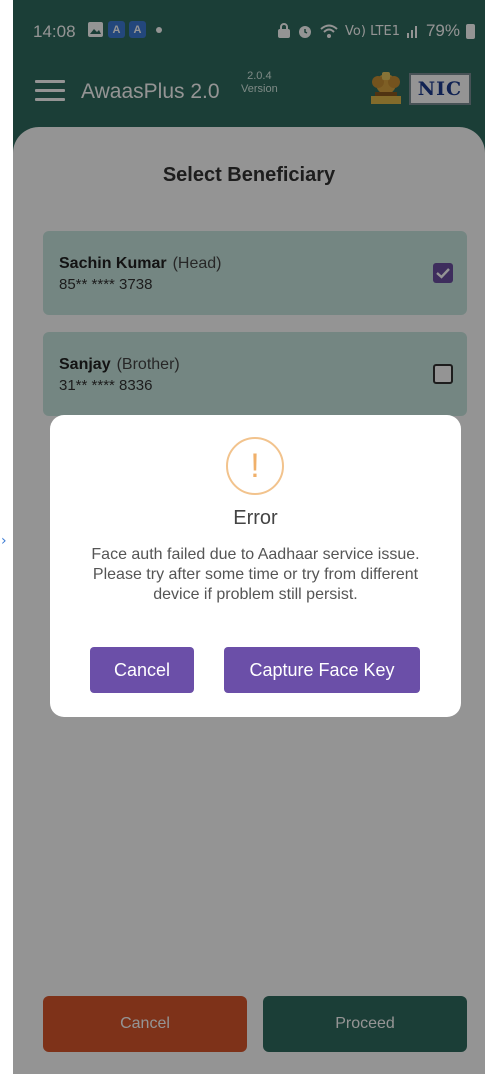 This screenshot has height=1074, width=485. What do you see at coordinates (255, 518) in the screenshot?
I see `dialog-title: Error` at bounding box center [255, 518].